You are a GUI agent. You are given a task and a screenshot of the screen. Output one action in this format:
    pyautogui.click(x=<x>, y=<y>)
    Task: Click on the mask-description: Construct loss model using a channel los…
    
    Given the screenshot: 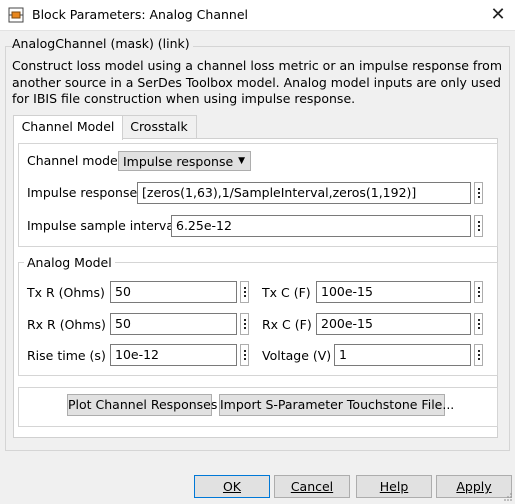 What is the action you would take?
    pyautogui.click(x=257, y=82)
    